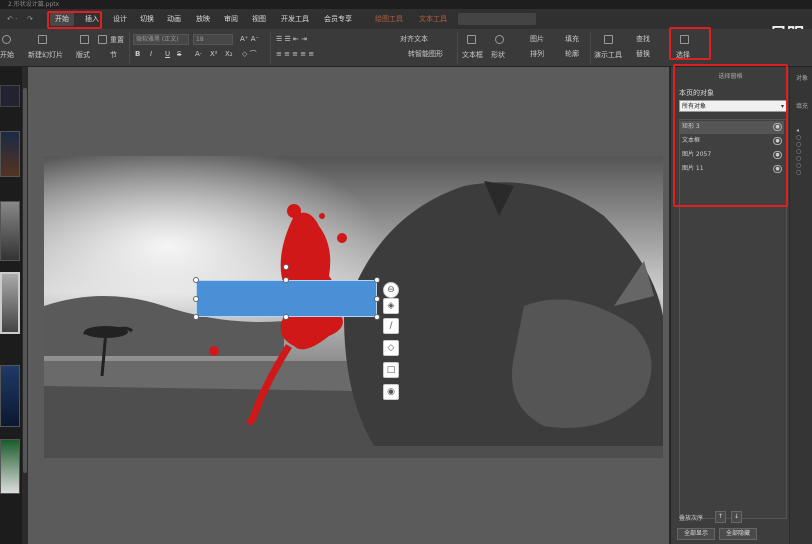 This screenshot has height=544, width=812. Describe the element at coordinates (6, 39) in the screenshot. I see `start-icon` at that location.